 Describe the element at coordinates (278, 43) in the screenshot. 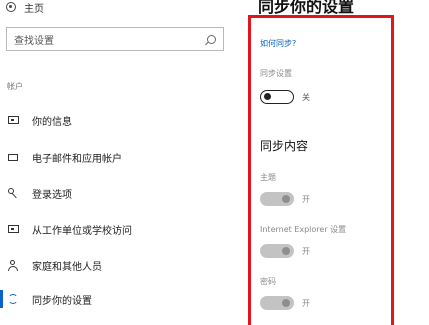

I see `help-link: 如何同步?` at that location.